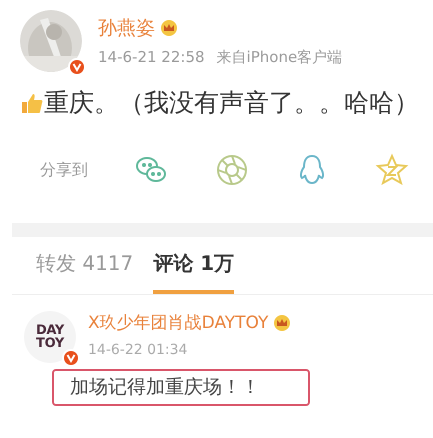 The height and width of the screenshot is (438, 433). Describe the element at coordinates (193, 271) in the screenshot. I see `tab: 评论 1万` at that location.